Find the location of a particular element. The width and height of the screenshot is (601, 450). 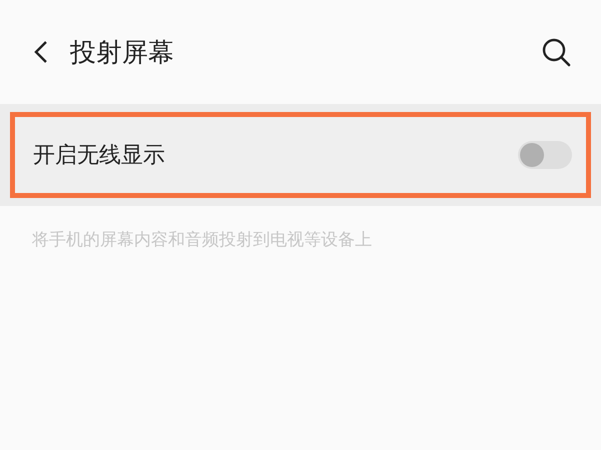

back-icon is located at coordinates (41, 52).